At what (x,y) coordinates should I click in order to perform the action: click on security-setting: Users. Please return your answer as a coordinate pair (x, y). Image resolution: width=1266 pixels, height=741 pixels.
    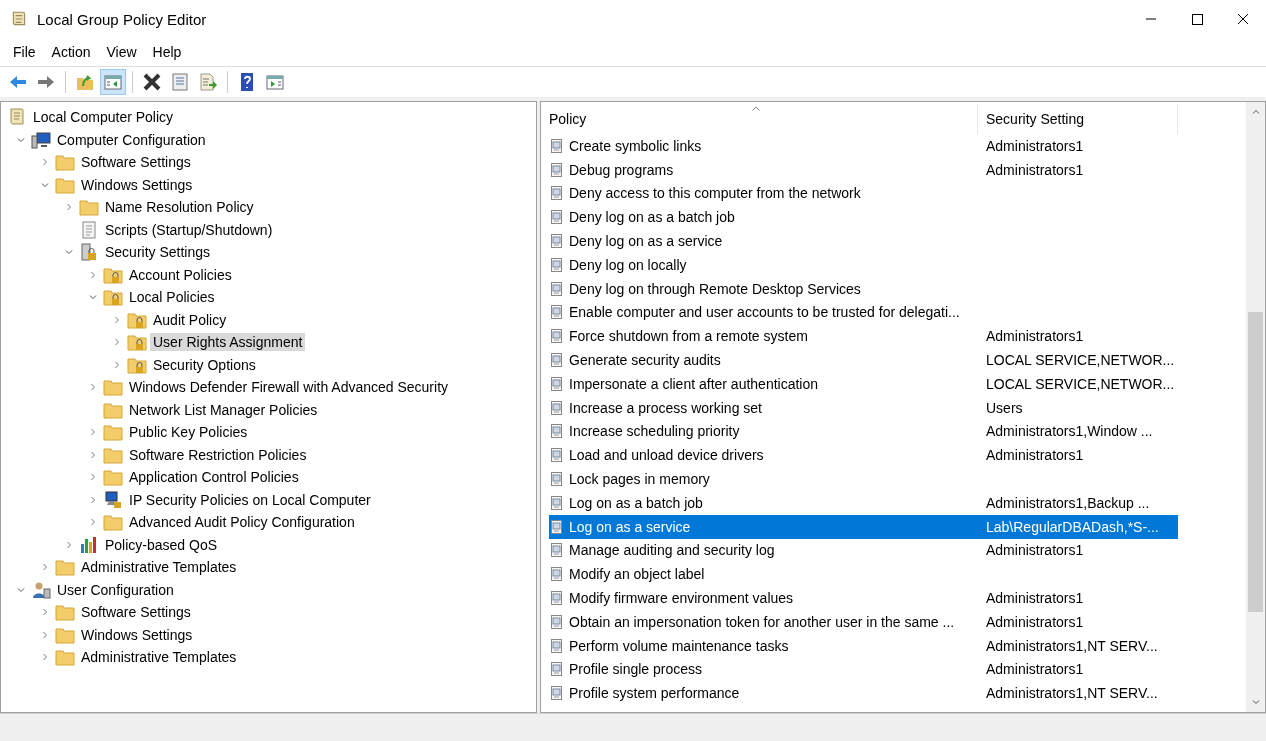
    Looking at the image, I should click on (1004, 407).